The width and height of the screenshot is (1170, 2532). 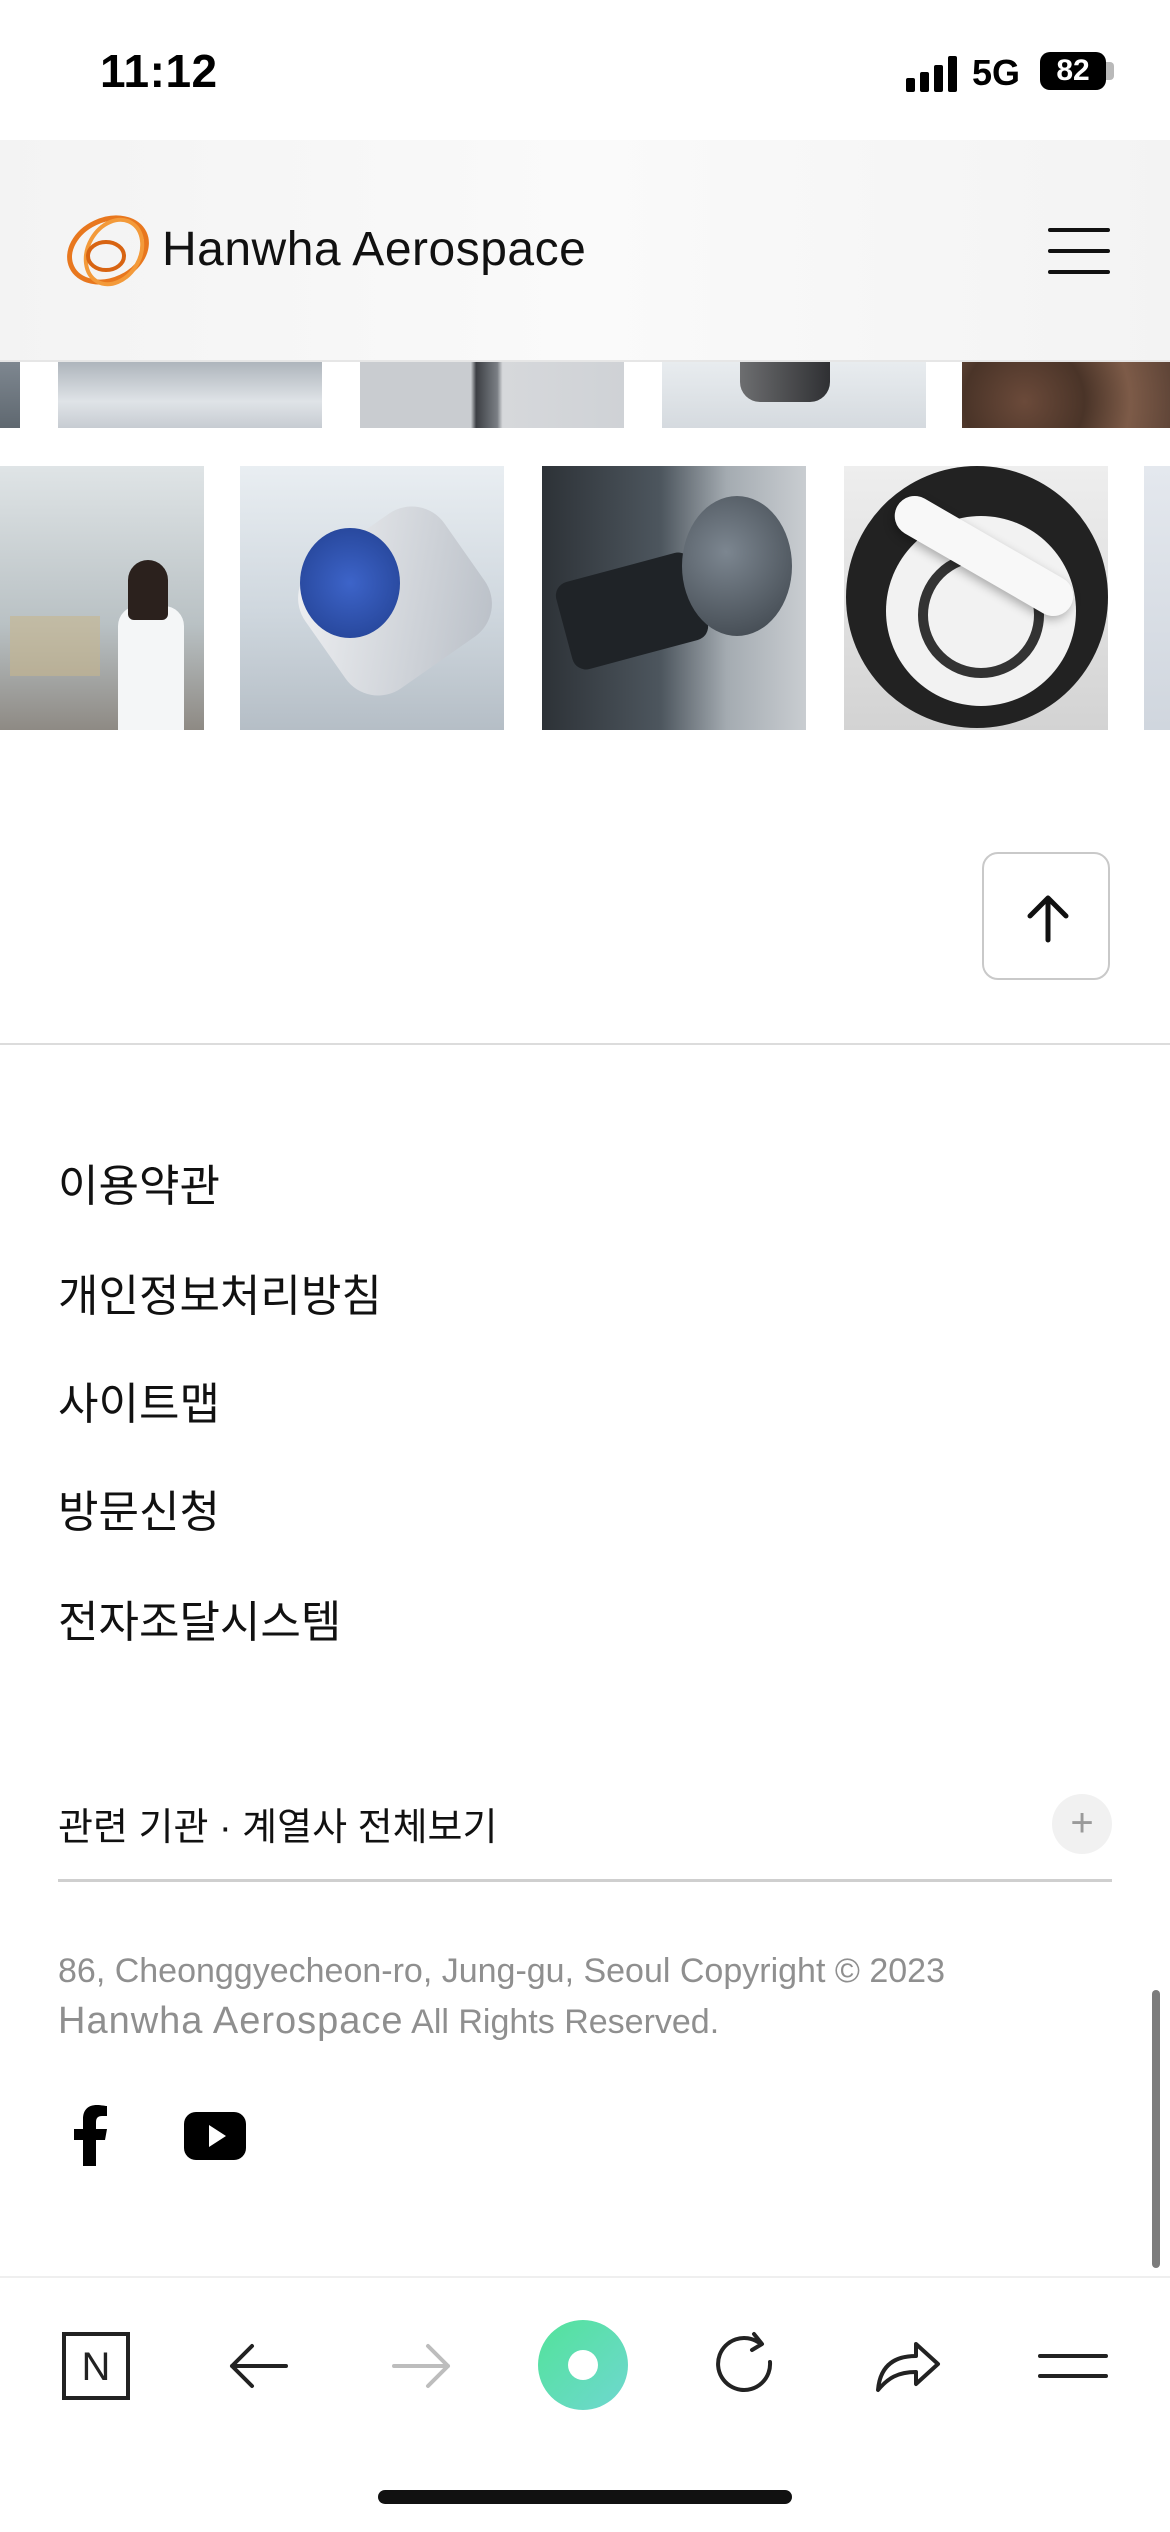 I want to click on footer-divider, so click(x=585, y=1044).